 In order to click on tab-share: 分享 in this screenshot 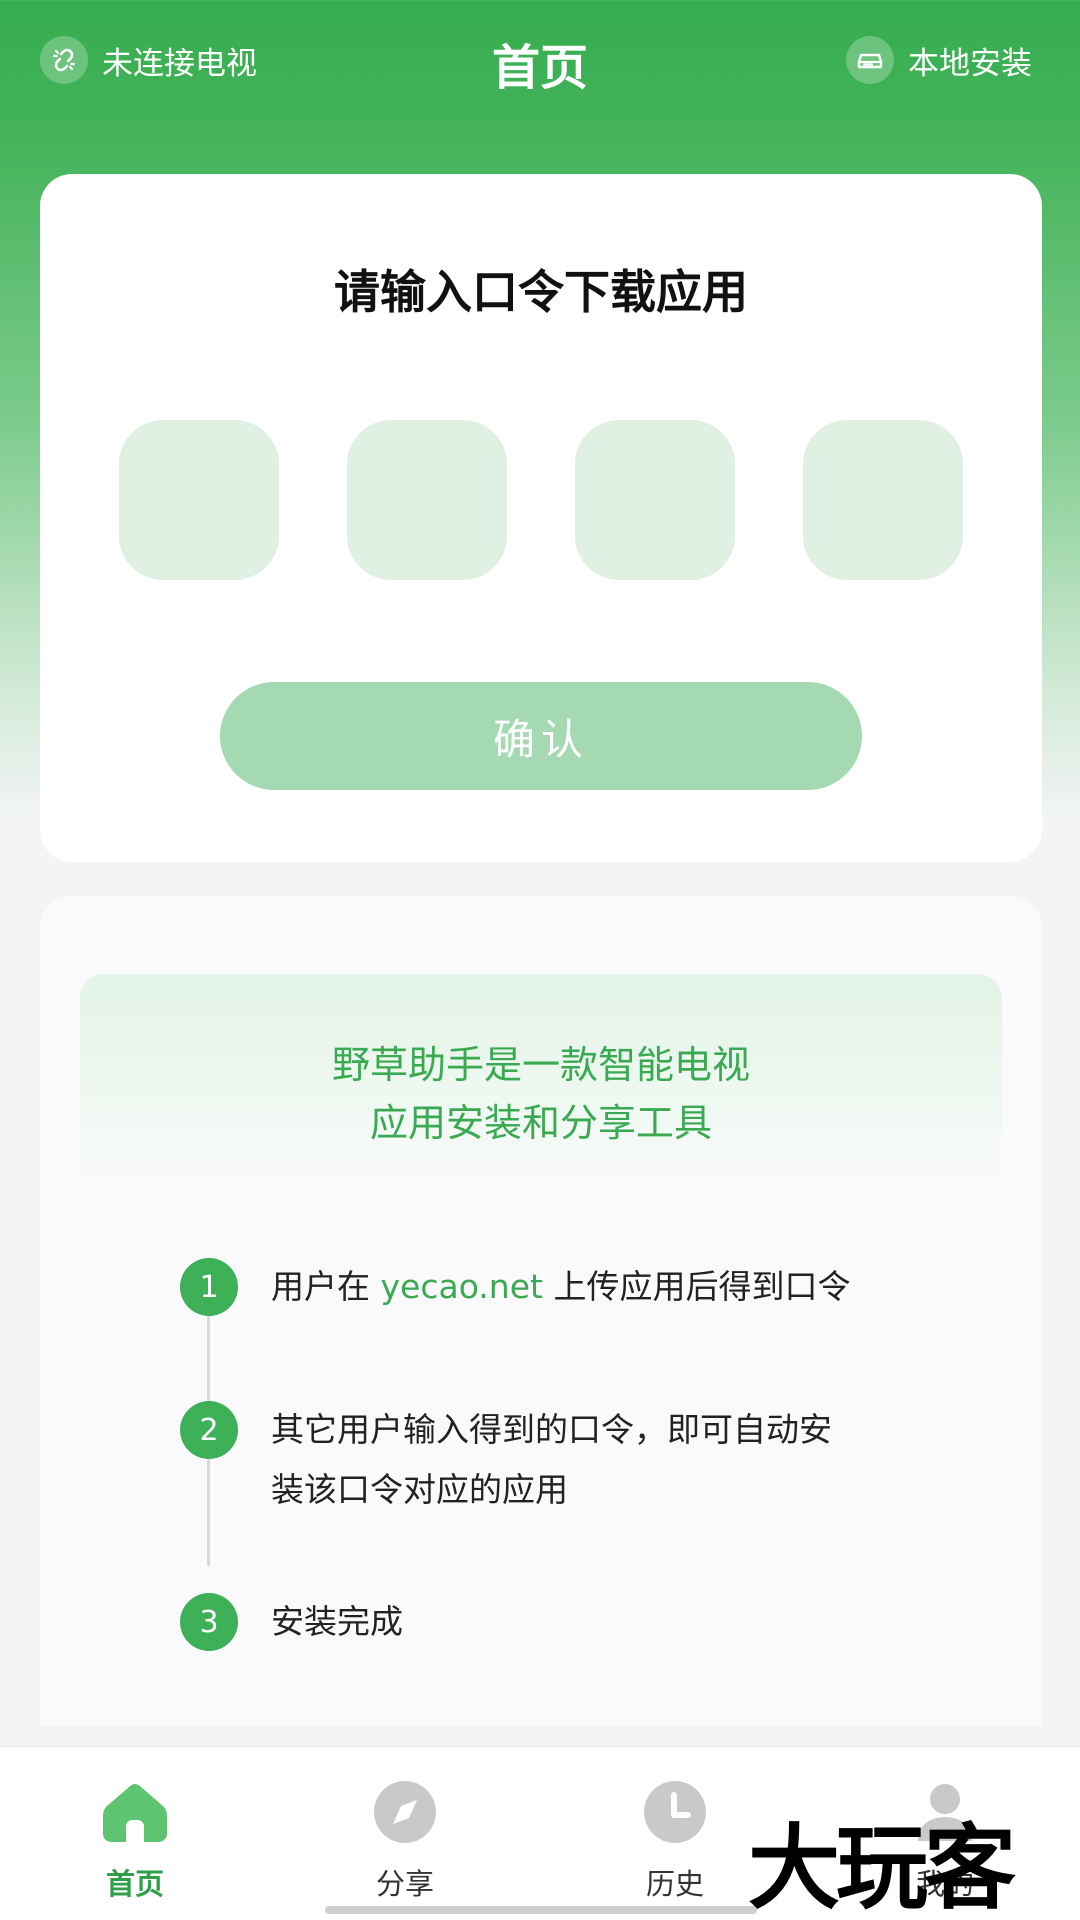, I will do `click(405, 1842)`.